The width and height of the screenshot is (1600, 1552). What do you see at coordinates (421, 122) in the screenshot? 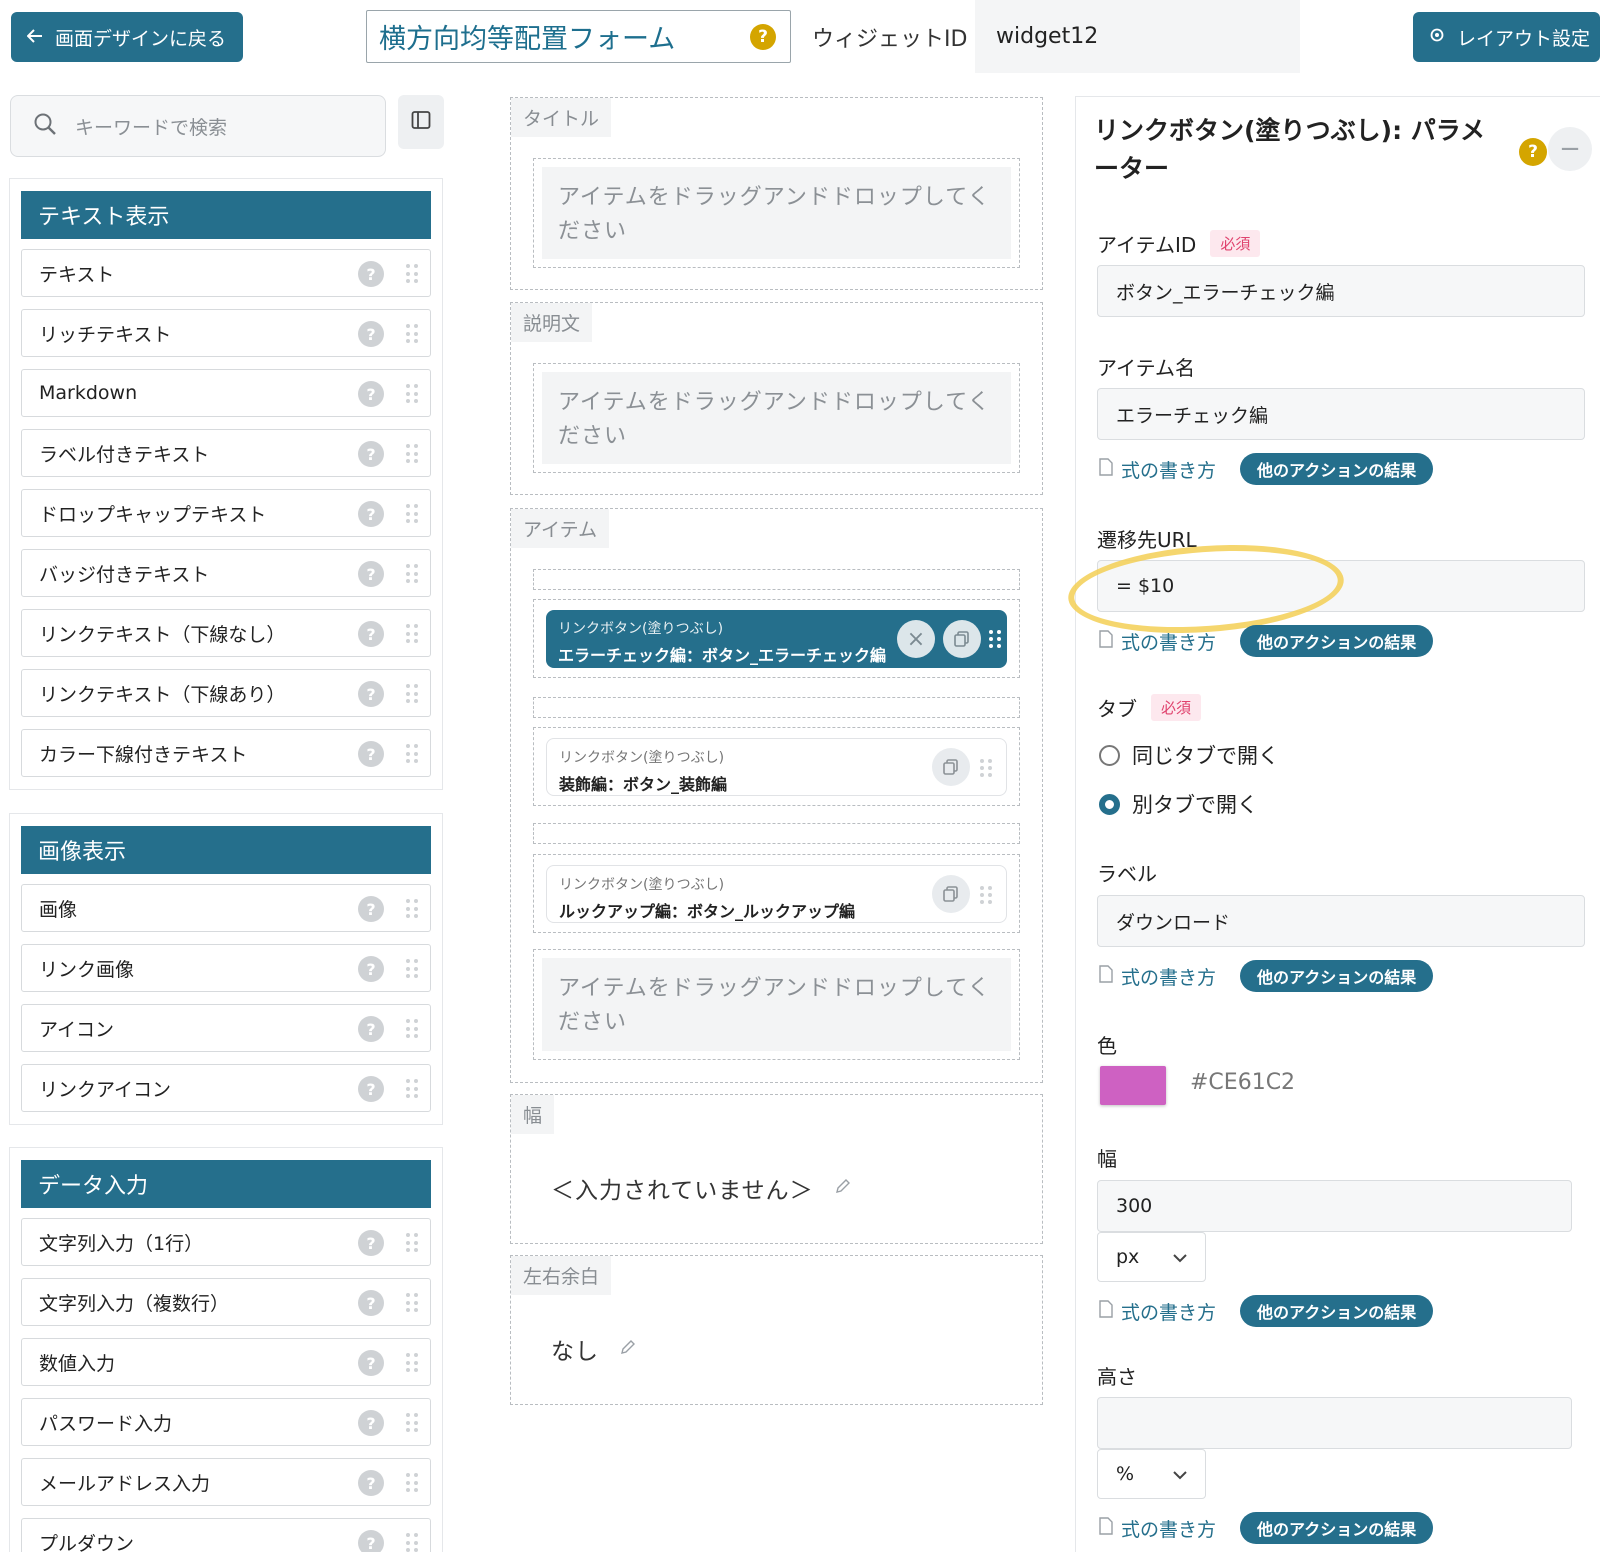
I see `sidebar-toggle-button` at bounding box center [421, 122].